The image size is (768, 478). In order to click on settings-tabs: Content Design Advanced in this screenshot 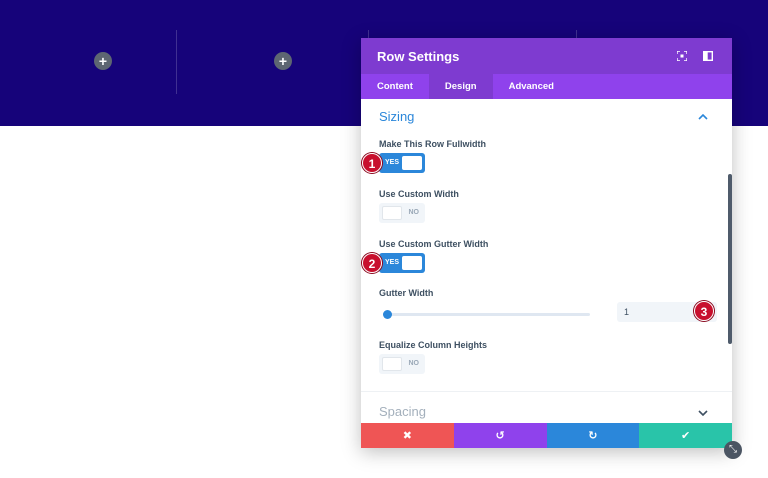, I will do `click(546, 86)`.